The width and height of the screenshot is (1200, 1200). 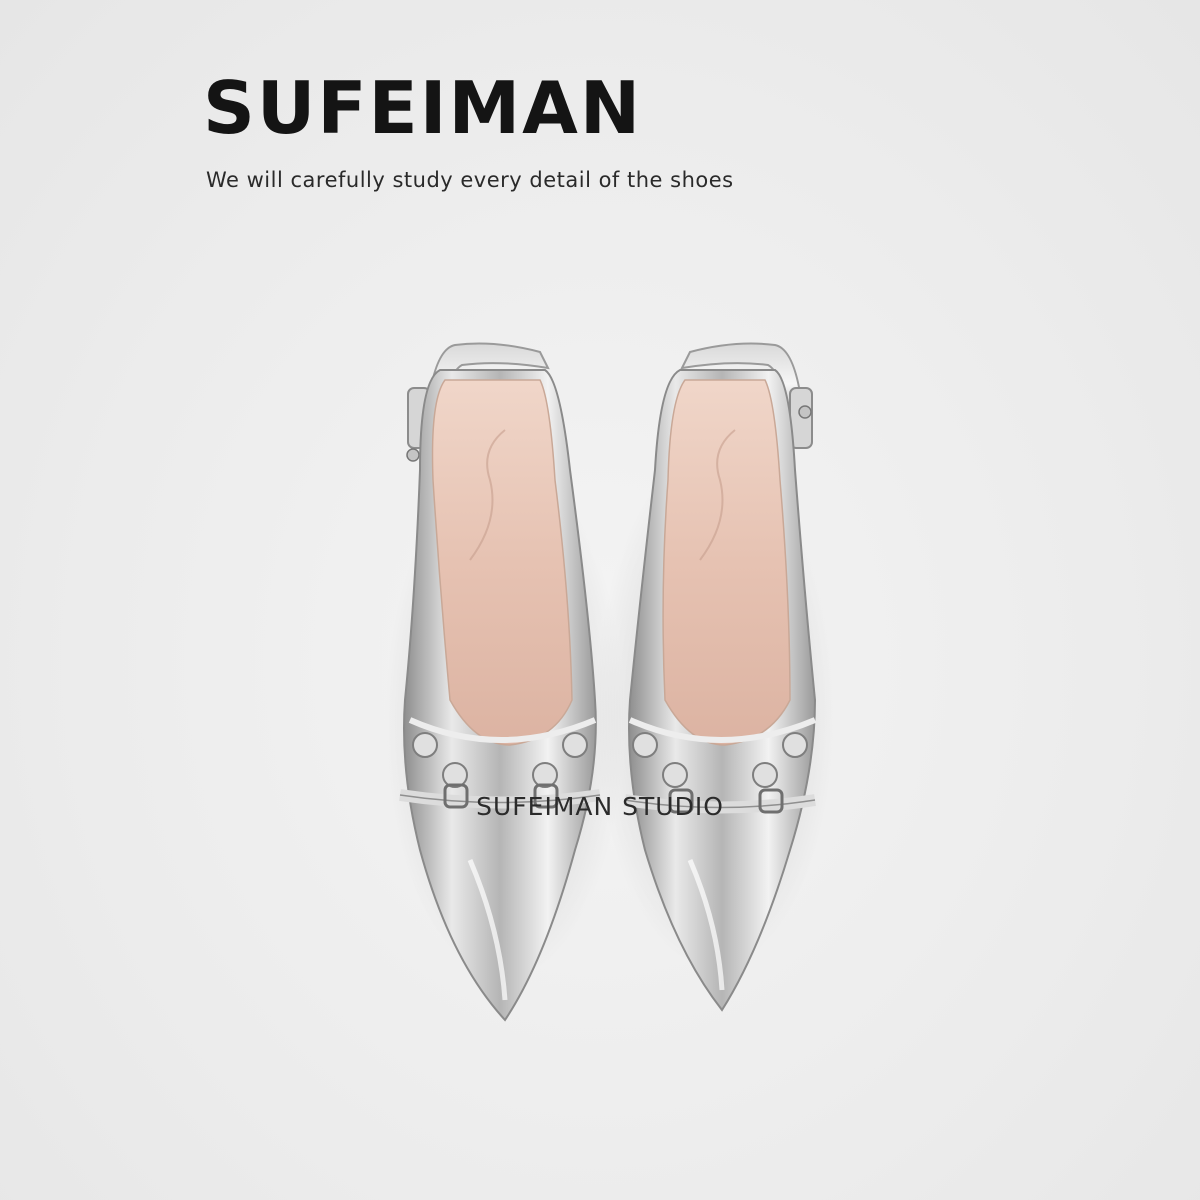 What do you see at coordinates (715, 677) in the screenshot?
I see `right-shoe` at bounding box center [715, 677].